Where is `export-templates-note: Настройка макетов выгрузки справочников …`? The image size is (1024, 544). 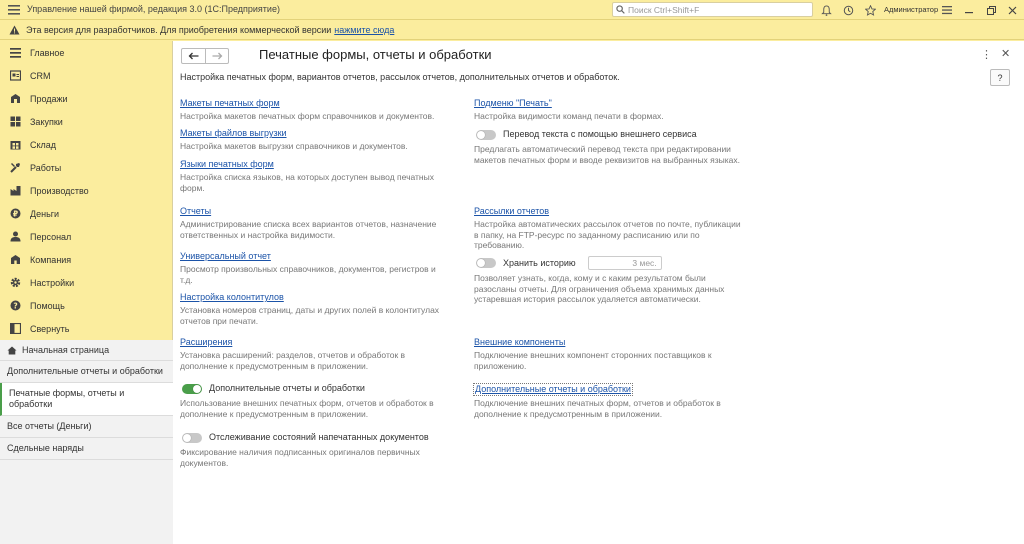 export-templates-note: Настройка макетов выгрузки справочников … is located at coordinates (294, 146).